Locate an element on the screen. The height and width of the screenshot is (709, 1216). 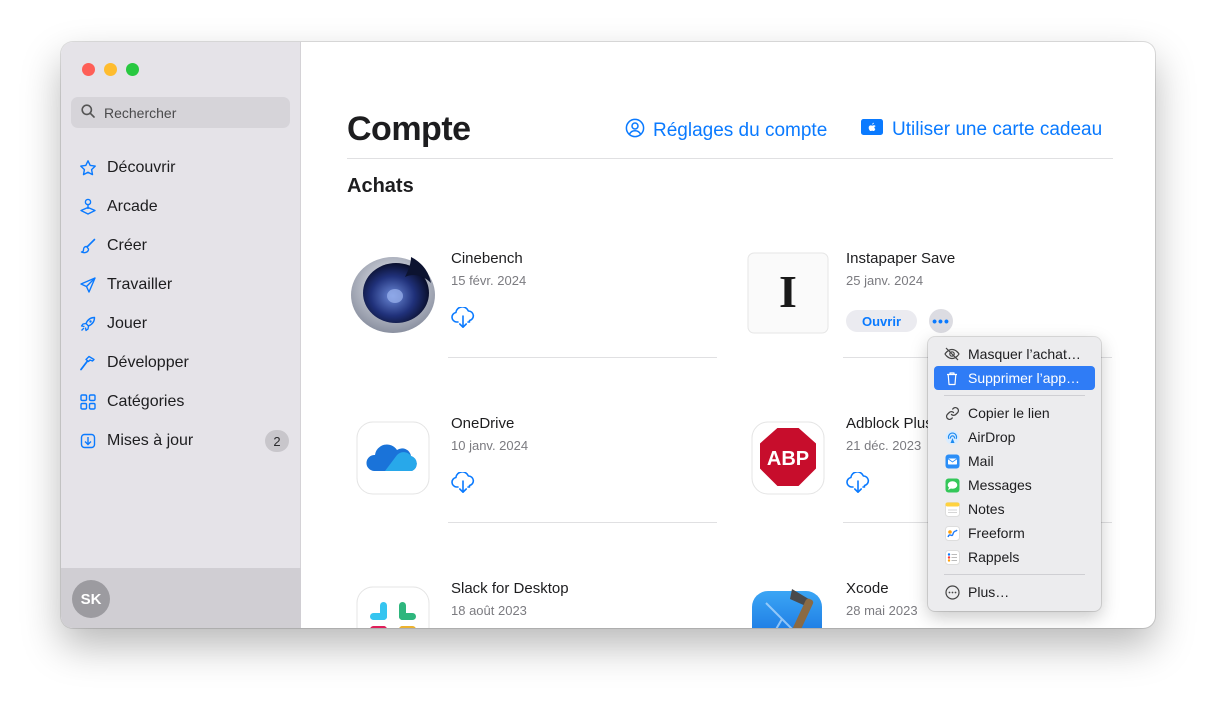
svg-text: I is located at coordinates (788, 291).